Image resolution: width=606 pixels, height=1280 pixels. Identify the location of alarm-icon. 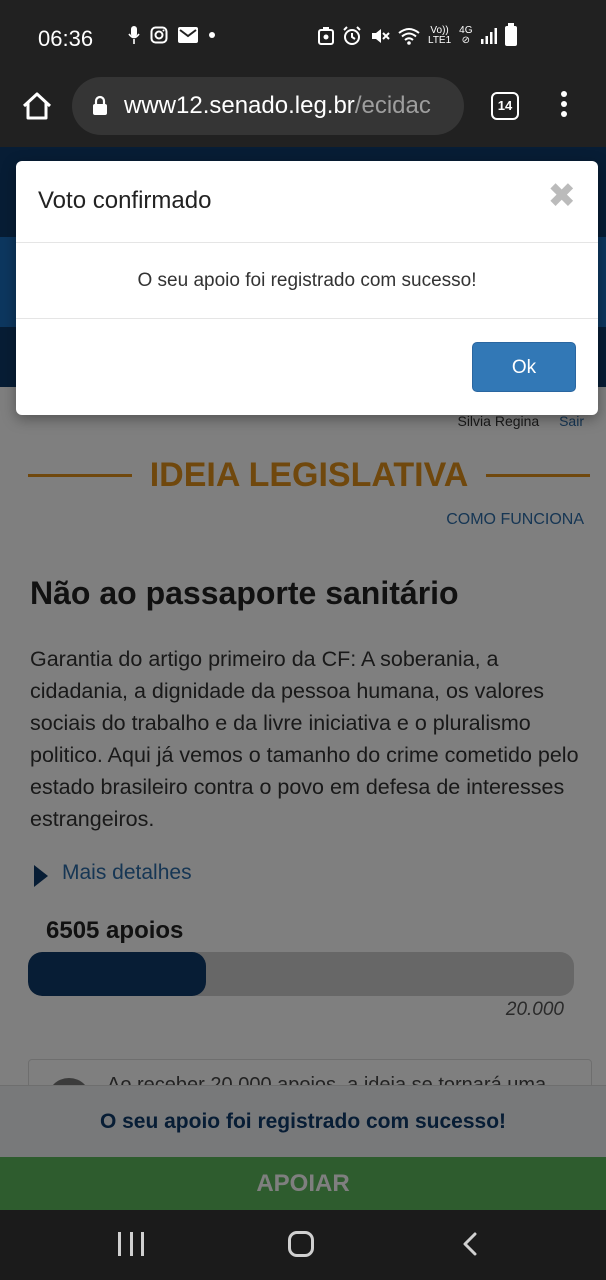
(352, 35).